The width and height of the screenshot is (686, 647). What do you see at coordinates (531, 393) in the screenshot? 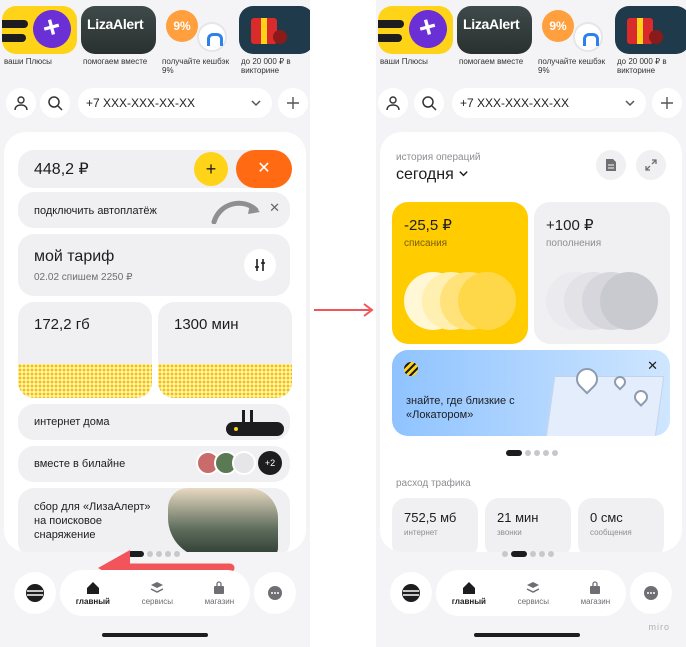
I see `locator-banner: знайте, где близкие с «Локатором» ✕` at bounding box center [531, 393].